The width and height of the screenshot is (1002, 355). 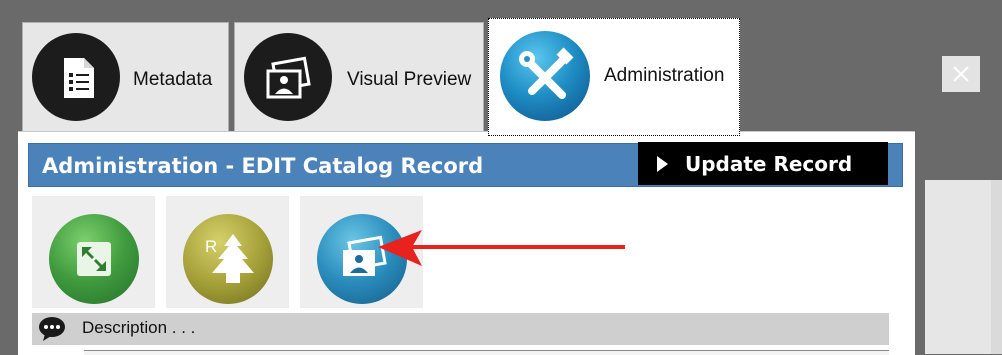 What do you see at coordinates (76, 77) in the screenshot?
I see `document-list-icon` at bounding box center [76, 77].